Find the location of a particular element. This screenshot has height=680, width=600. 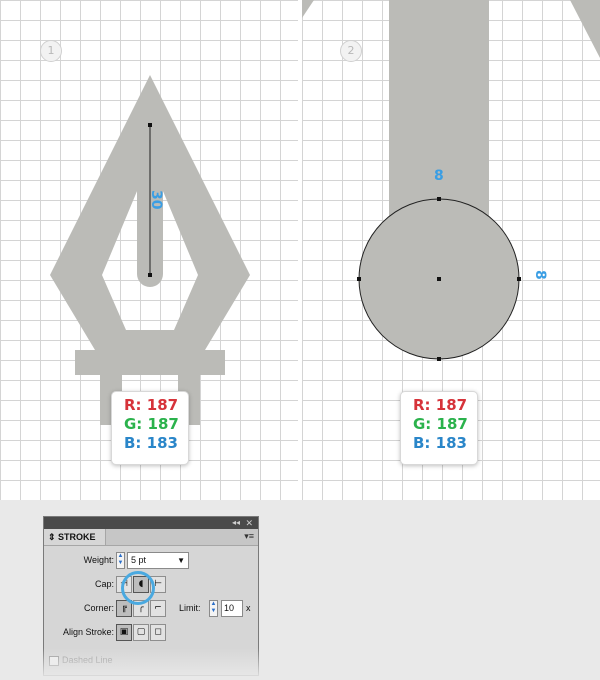

double-arrow-left-icon: ◂◂ is located at coordinates (236, 523).